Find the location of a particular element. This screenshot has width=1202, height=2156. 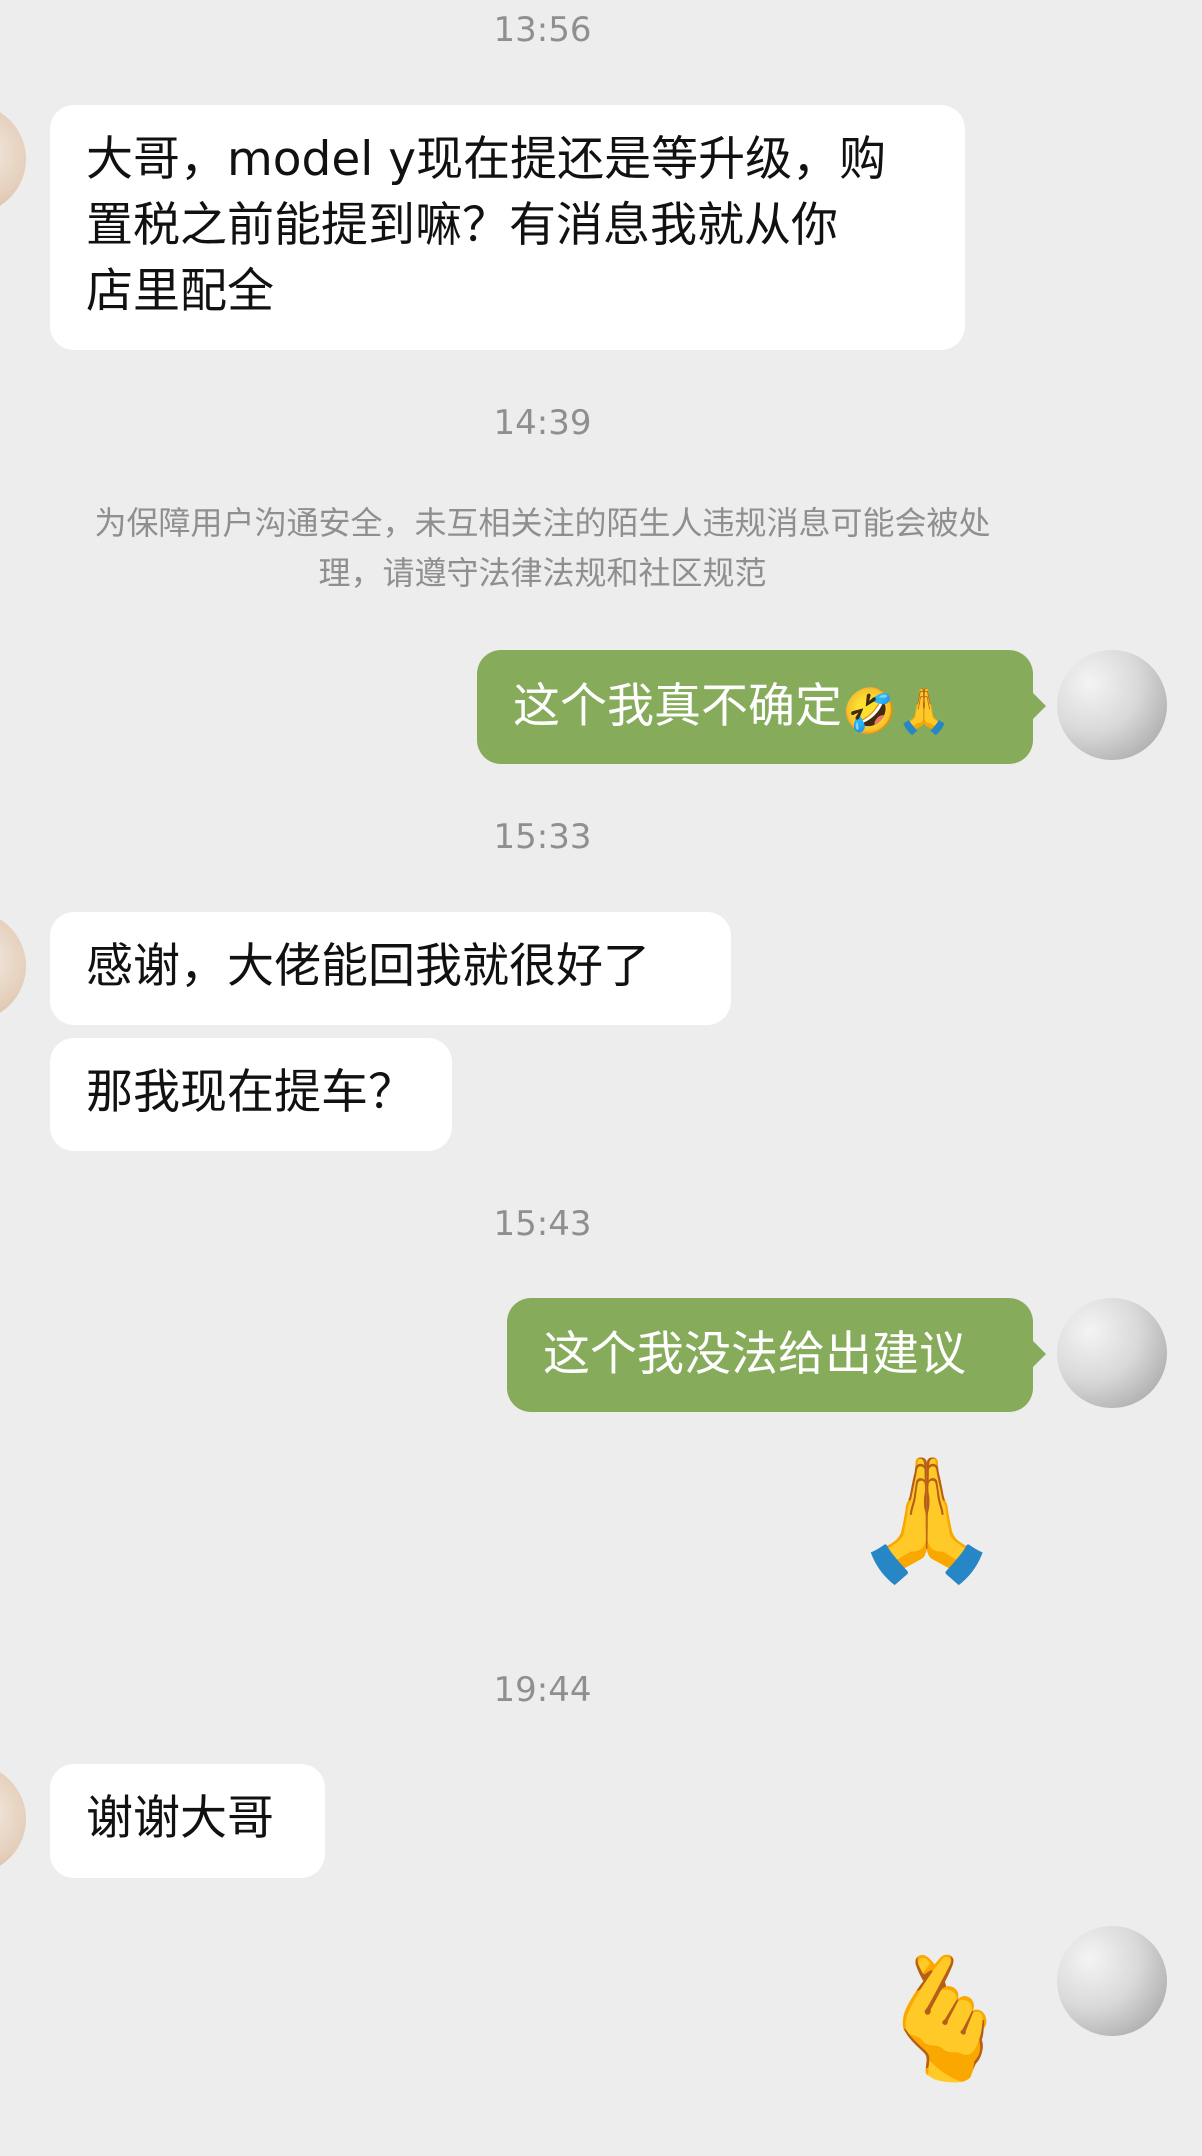

message-text: 这个我没法给出建议 is located at coordinates (754, 1354).